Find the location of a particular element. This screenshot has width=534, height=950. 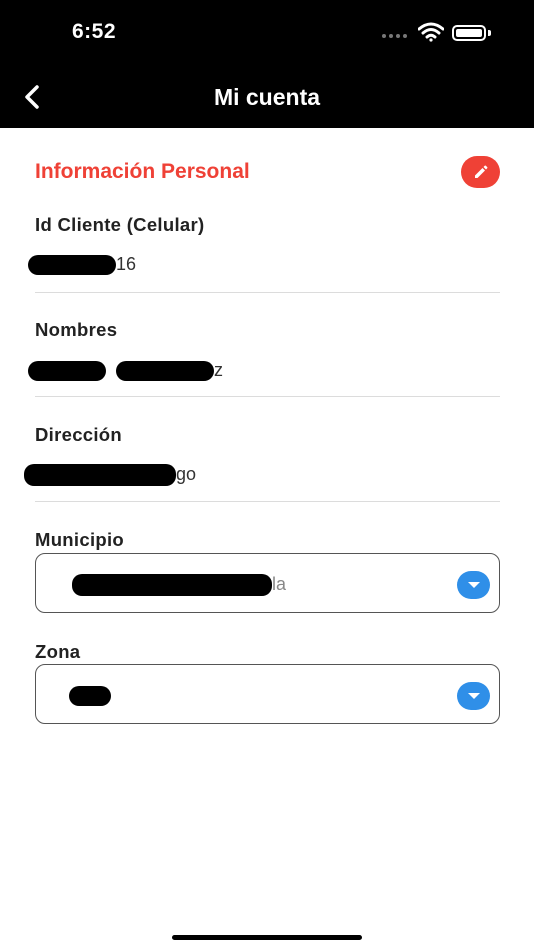

municipio-select: la is located at coordinates (267, 583).